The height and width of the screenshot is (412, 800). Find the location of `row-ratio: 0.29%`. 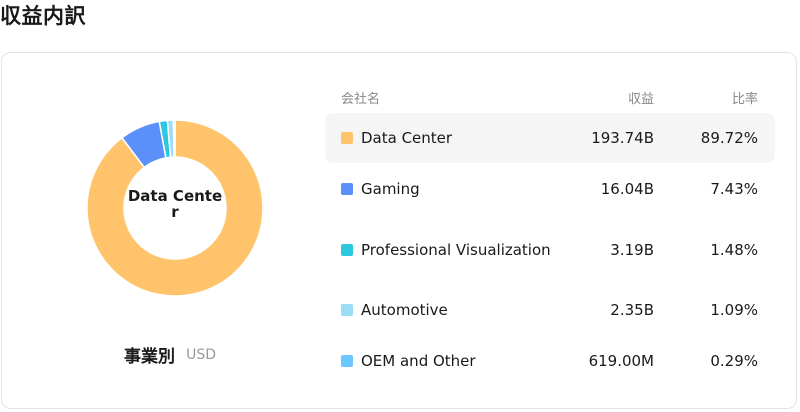

row-ratio: 0.29% is located at coordinates (734, 361).